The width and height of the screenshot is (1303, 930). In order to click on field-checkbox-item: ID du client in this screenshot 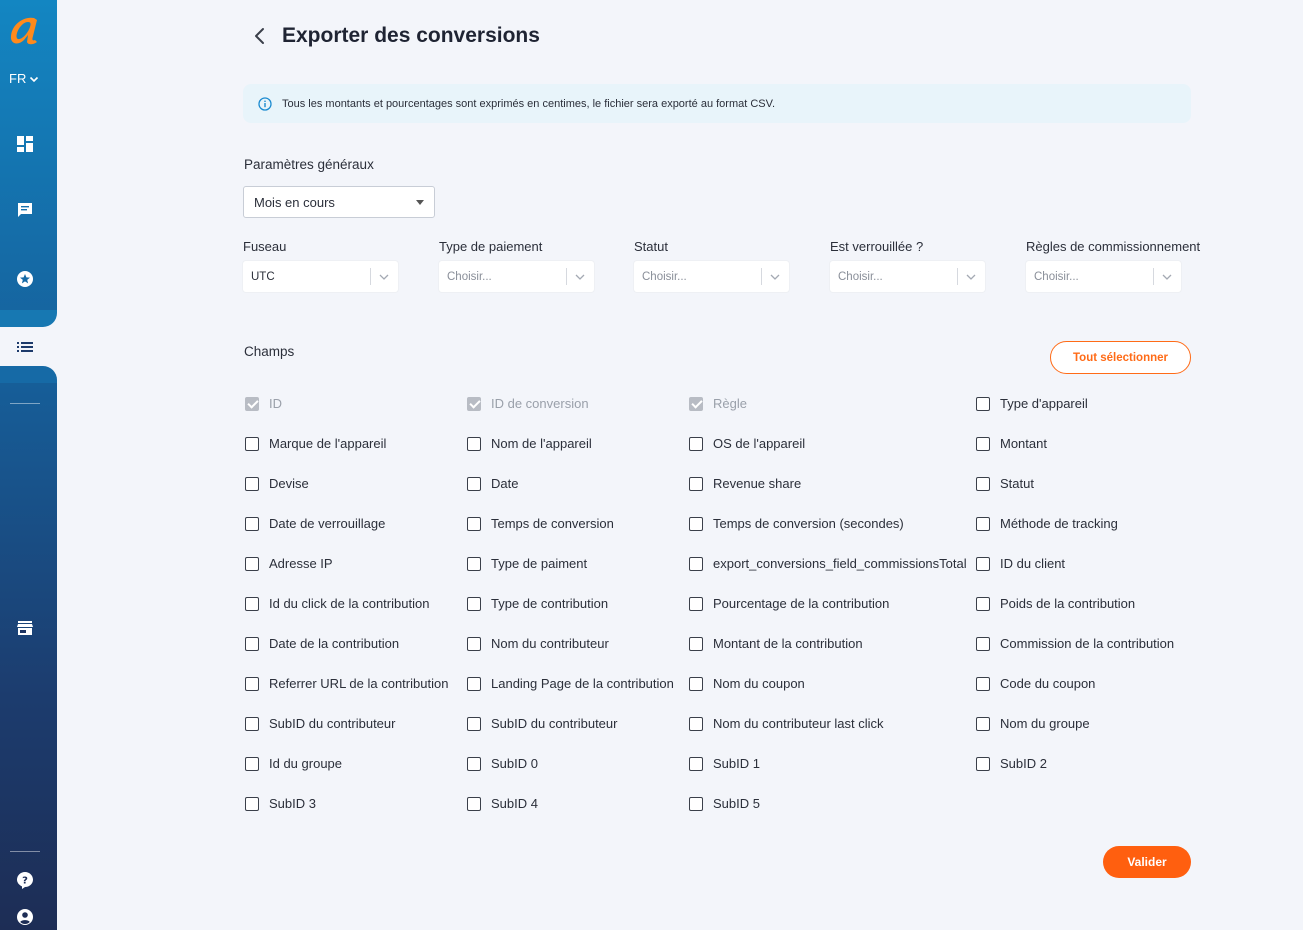, I will do `click(1020, 563)`.